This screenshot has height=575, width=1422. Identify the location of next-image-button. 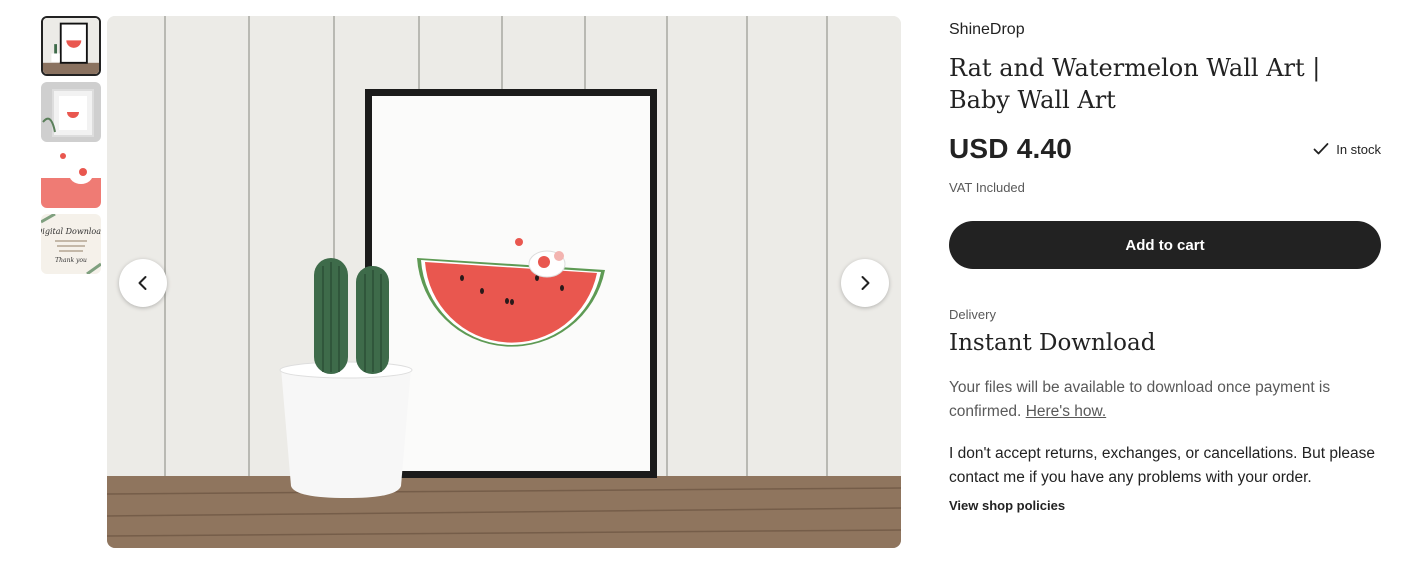
(865, 283).